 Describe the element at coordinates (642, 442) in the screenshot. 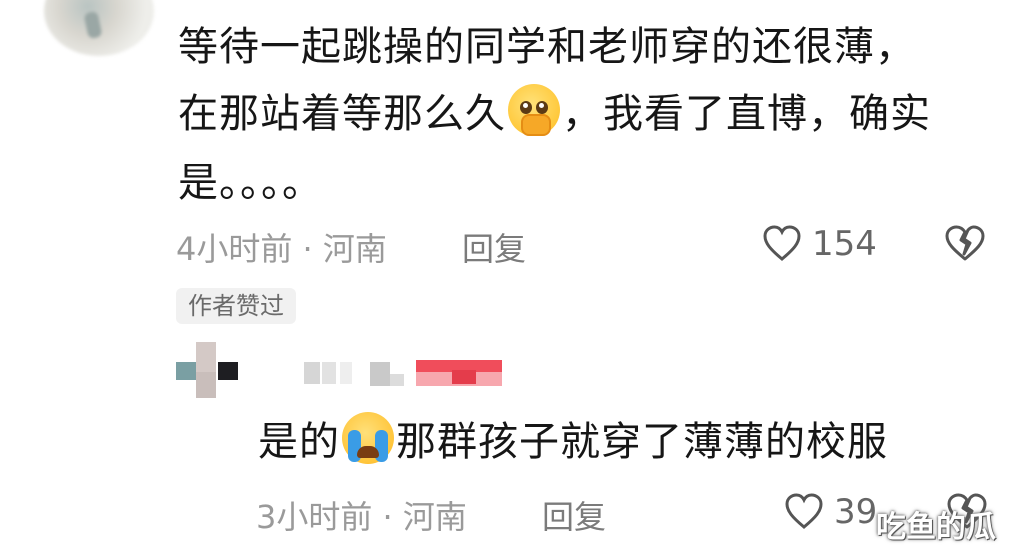

I see `reply-text-segment: 那群孩子就穿了薄薄的校服` at that location.